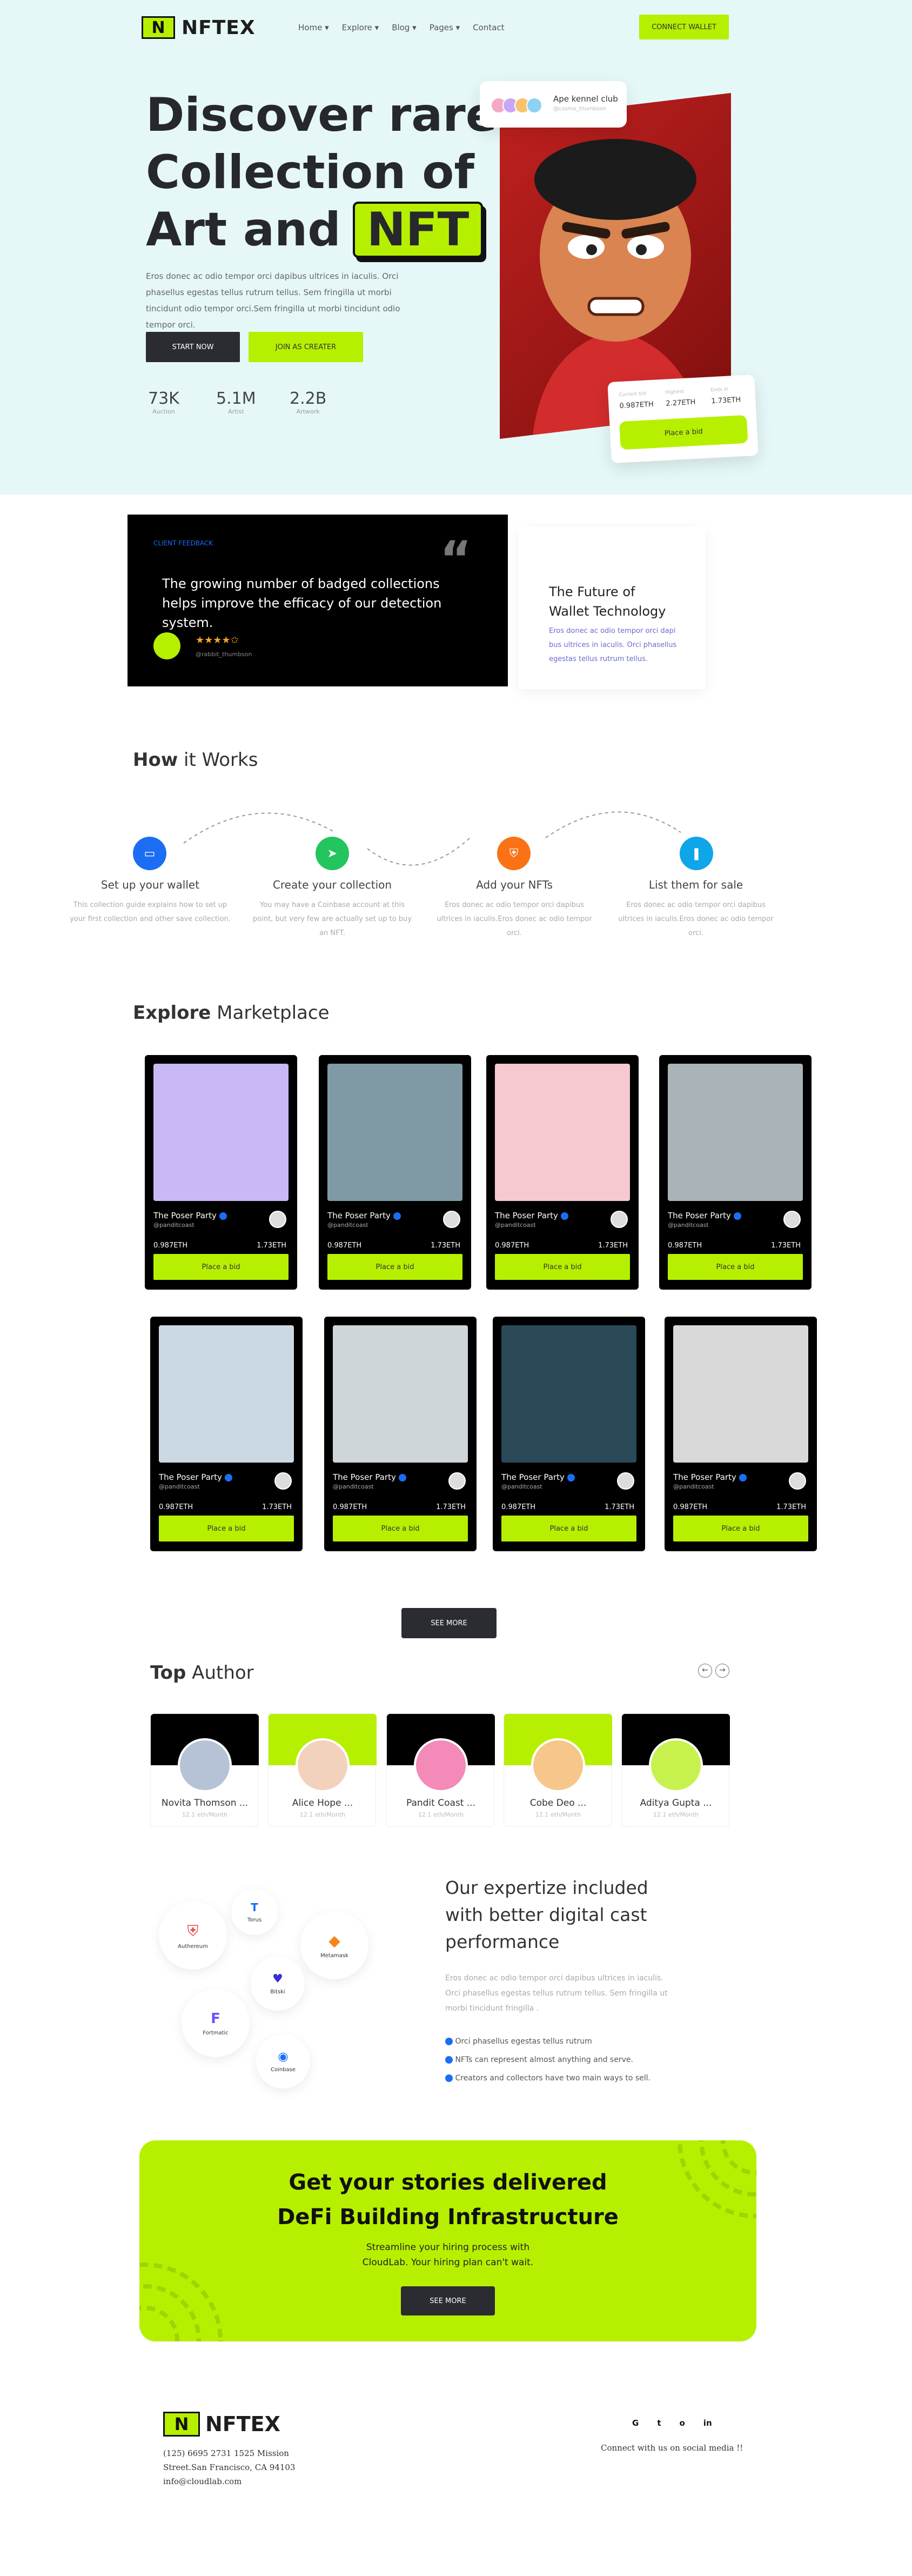 This screenshot has height=2576, width=912. I want to click on step-title-1: Set up your wallet, so click(150, 885).